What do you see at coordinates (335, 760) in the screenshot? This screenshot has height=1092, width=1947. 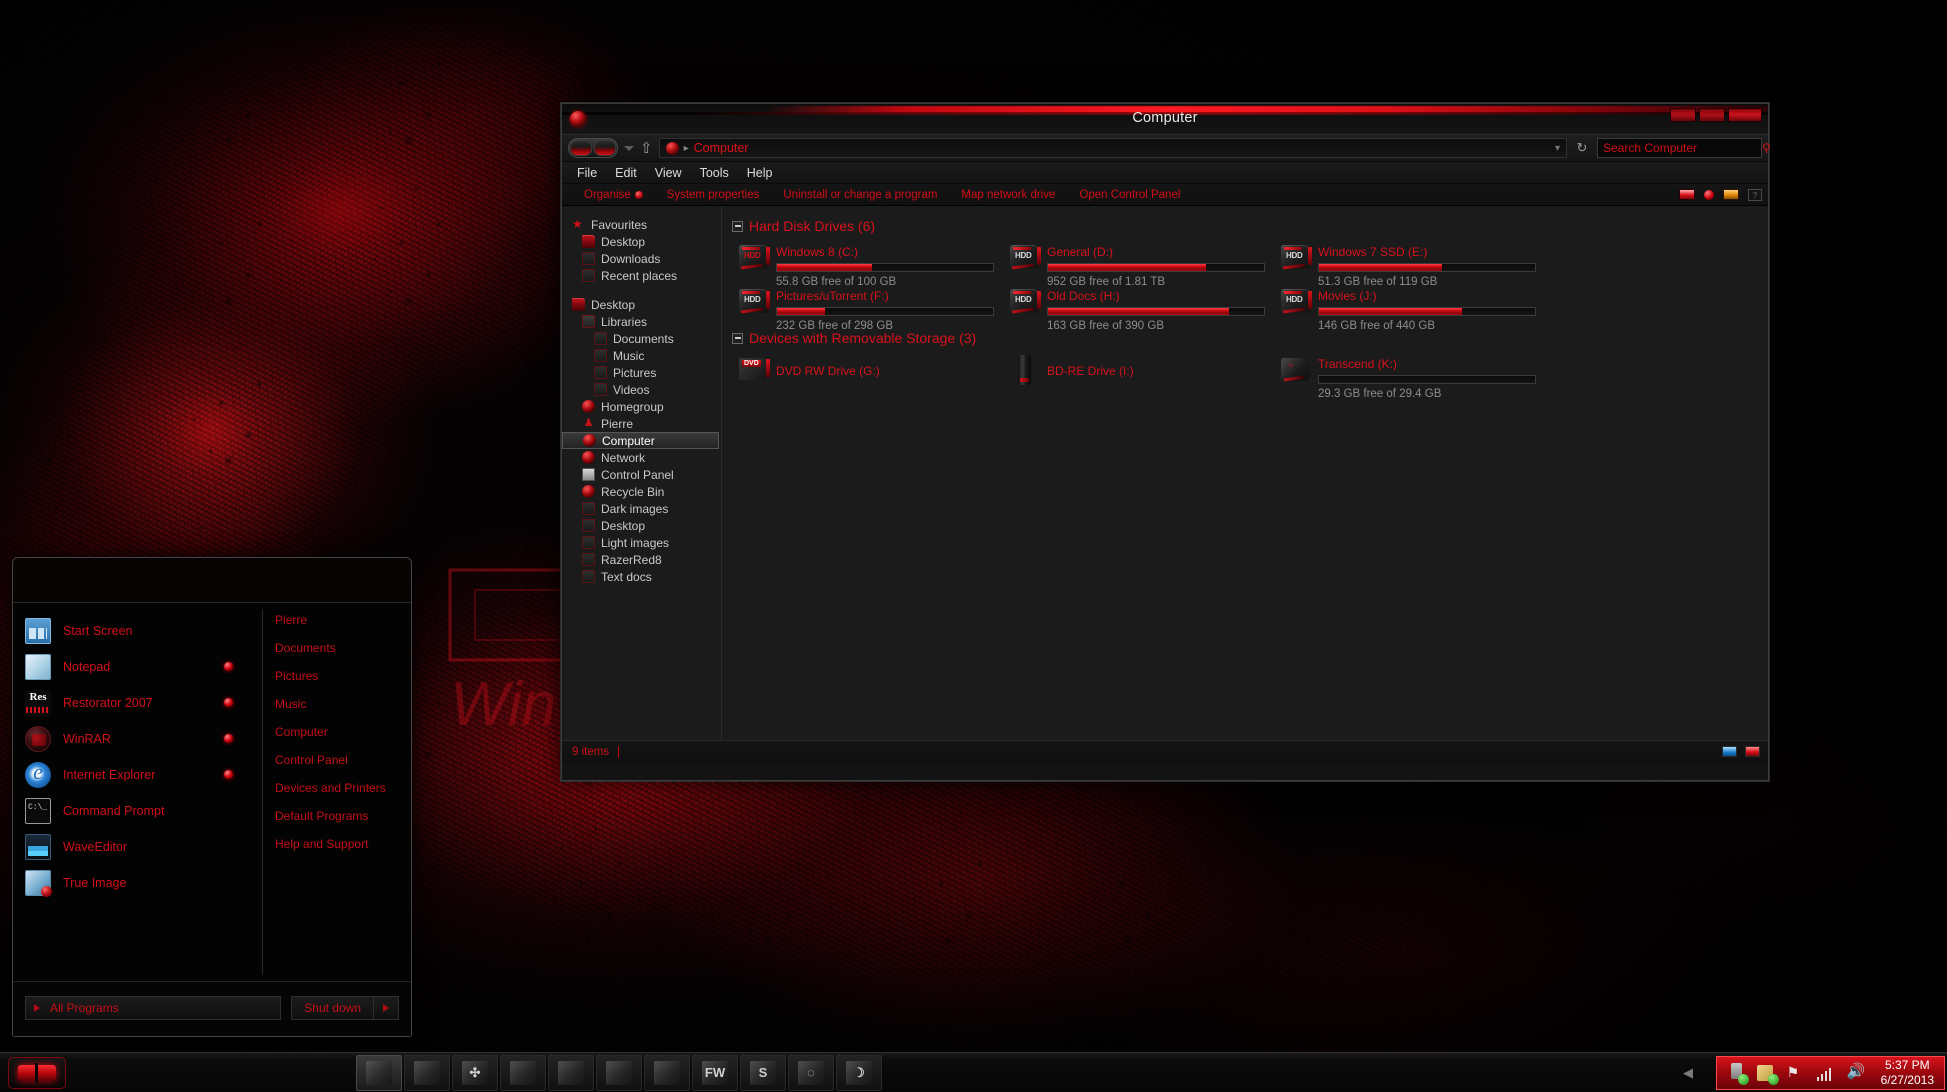 I see `start-menu-link-control-panel: Control Panel` at bounding box center [335, 760].